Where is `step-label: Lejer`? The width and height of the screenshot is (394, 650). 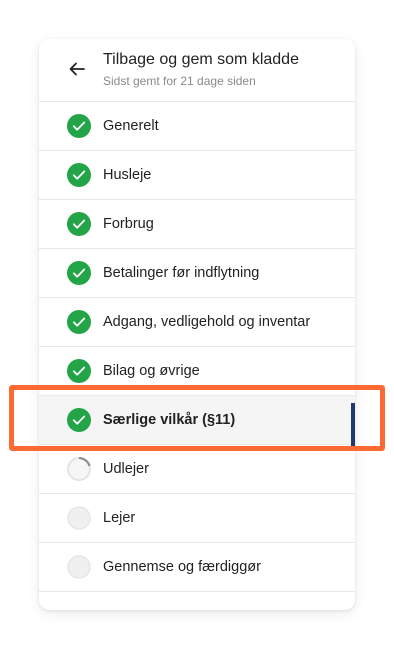
step-label: Lejer is located at coordinates (119, 518).